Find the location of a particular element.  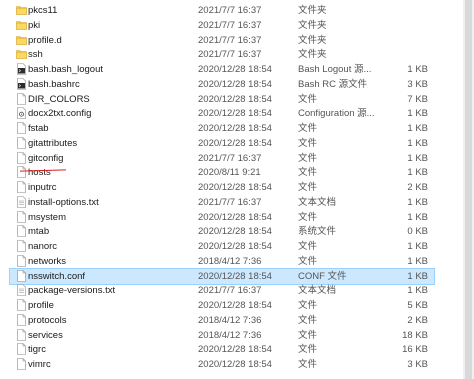

file-row: profile.d 2021/7/7 16:37 文件夹 is located at coordinates (222, 40).